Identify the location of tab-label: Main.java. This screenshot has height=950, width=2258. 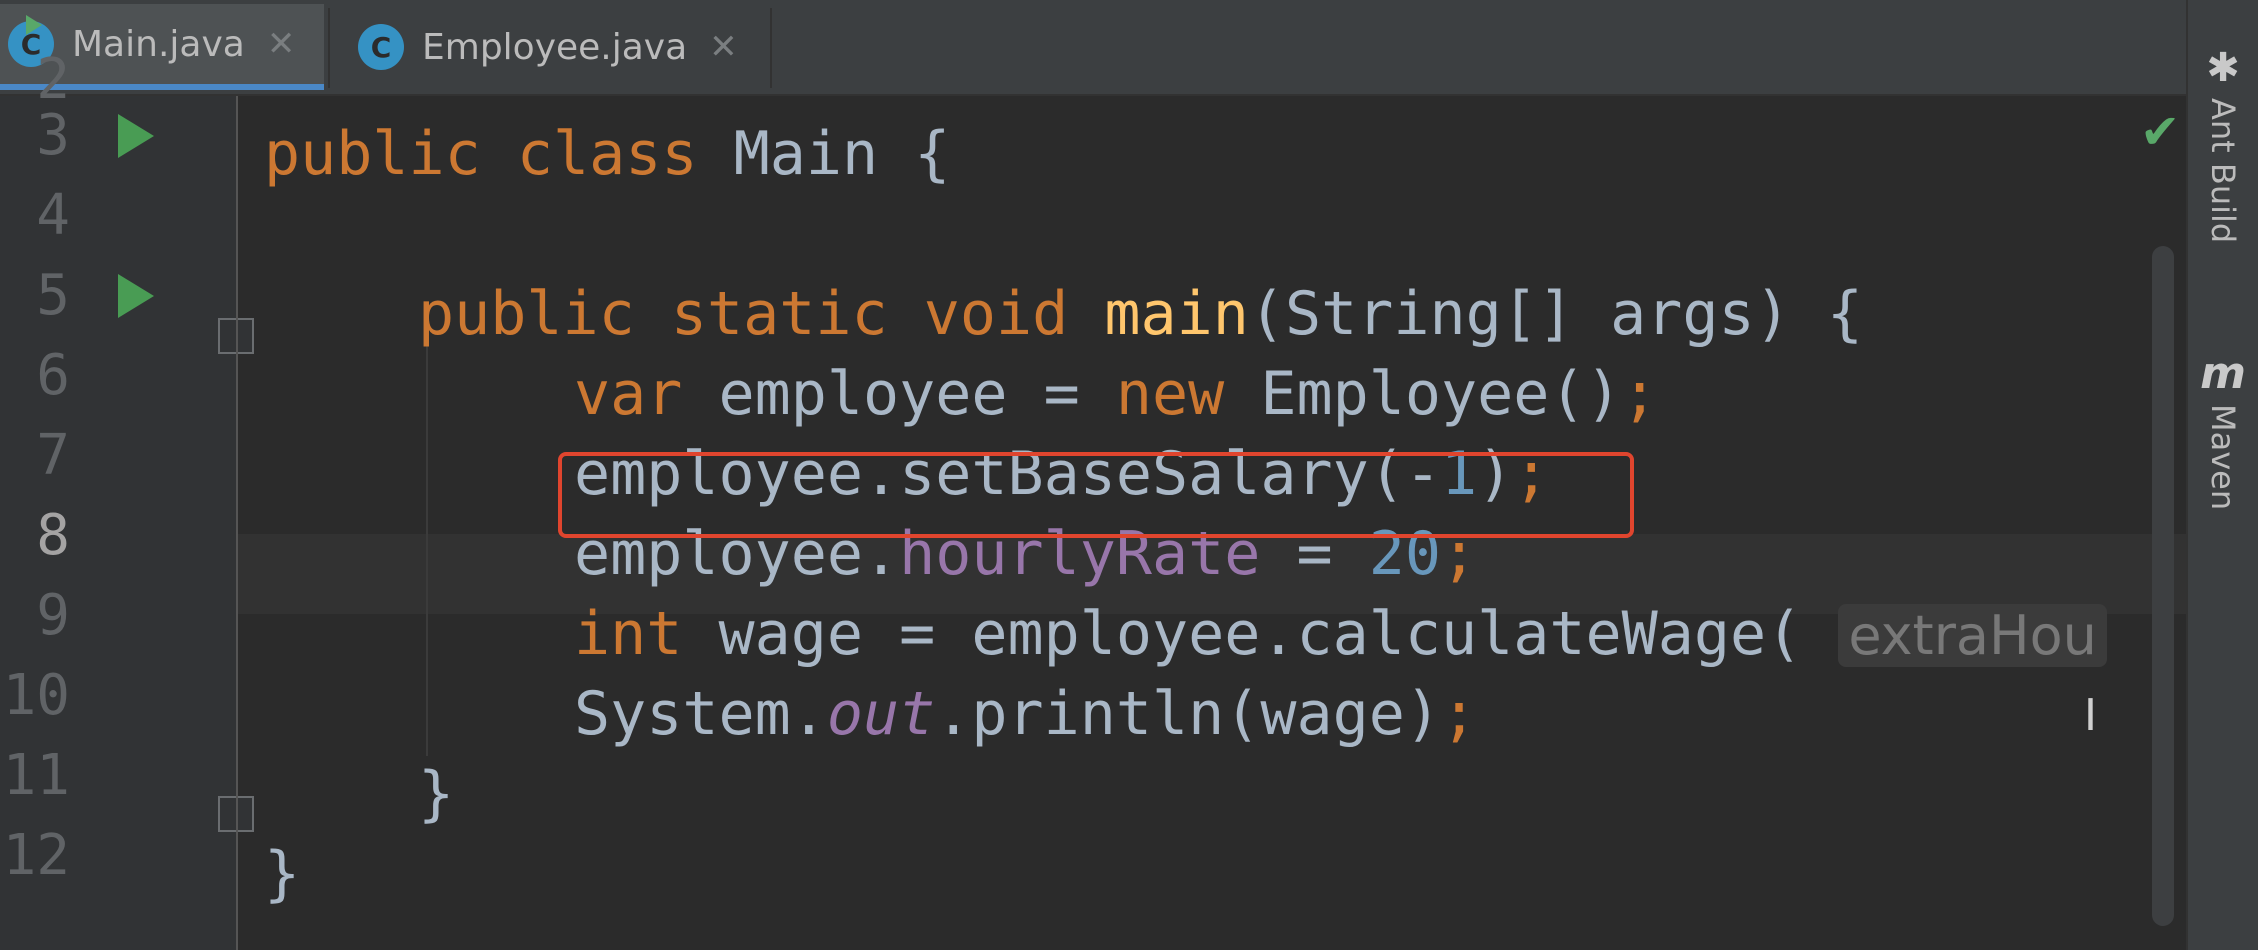
(158, 44).